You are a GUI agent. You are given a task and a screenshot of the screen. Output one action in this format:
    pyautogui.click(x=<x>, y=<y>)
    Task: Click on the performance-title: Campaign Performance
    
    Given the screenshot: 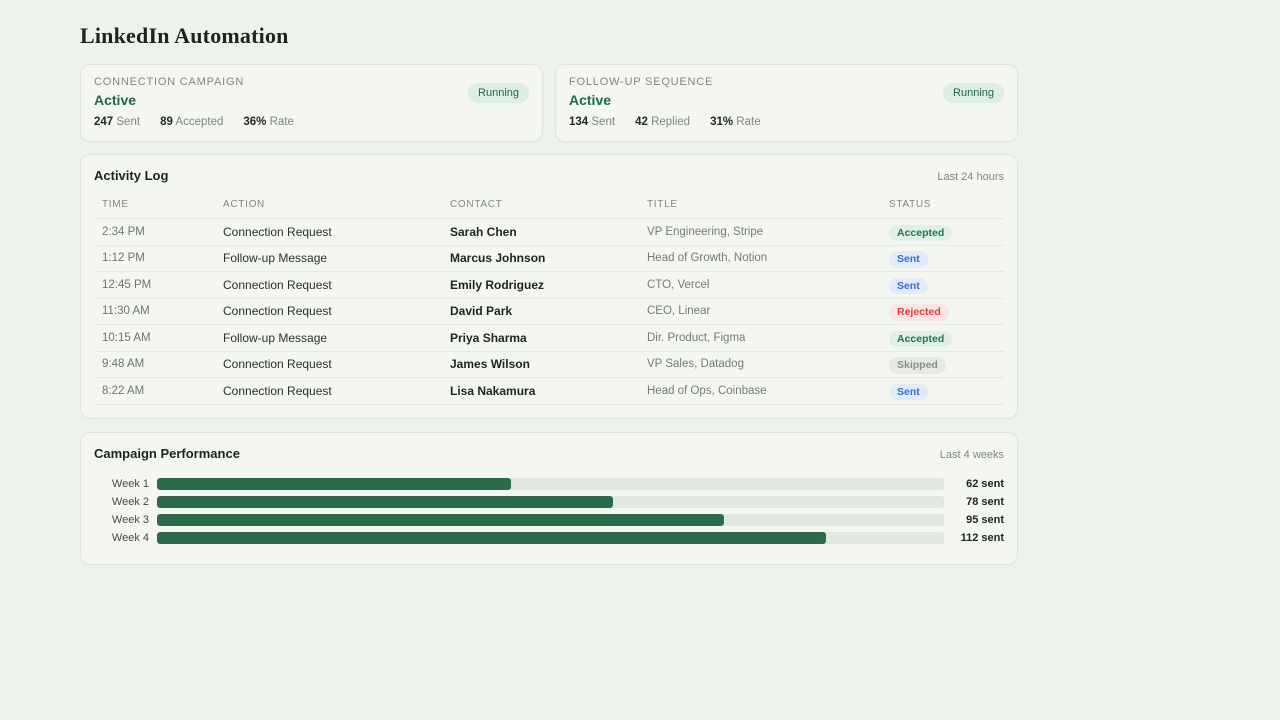 What is the action you would take?
    pyautogui.click(x=167, y=453)
    